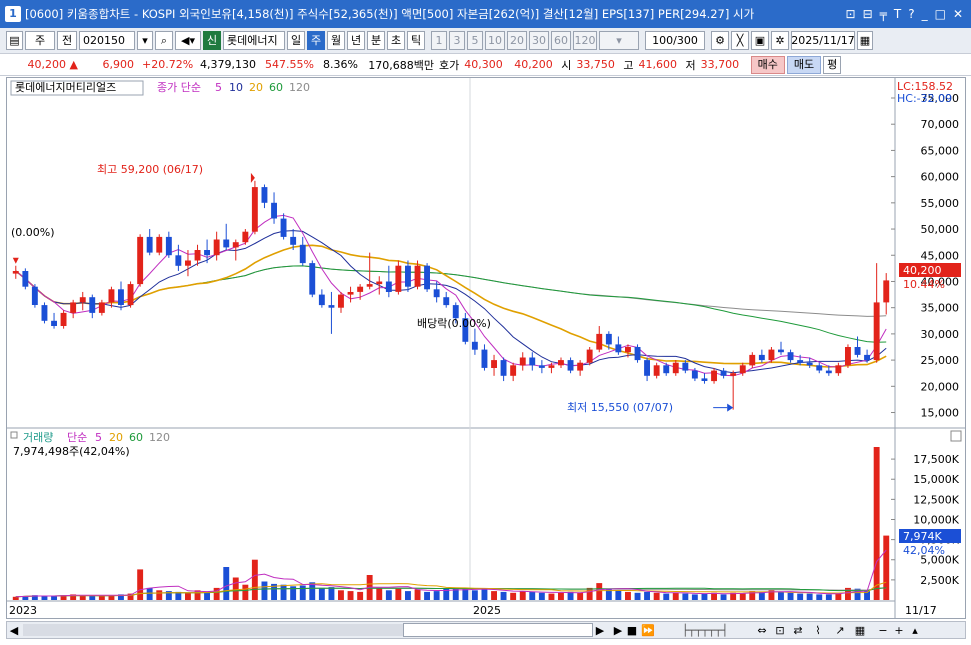 The image size is (971, 645). Describe the element at coordinates (767, 64) in the screenshot. I see `buy-button: 매수` at that location.